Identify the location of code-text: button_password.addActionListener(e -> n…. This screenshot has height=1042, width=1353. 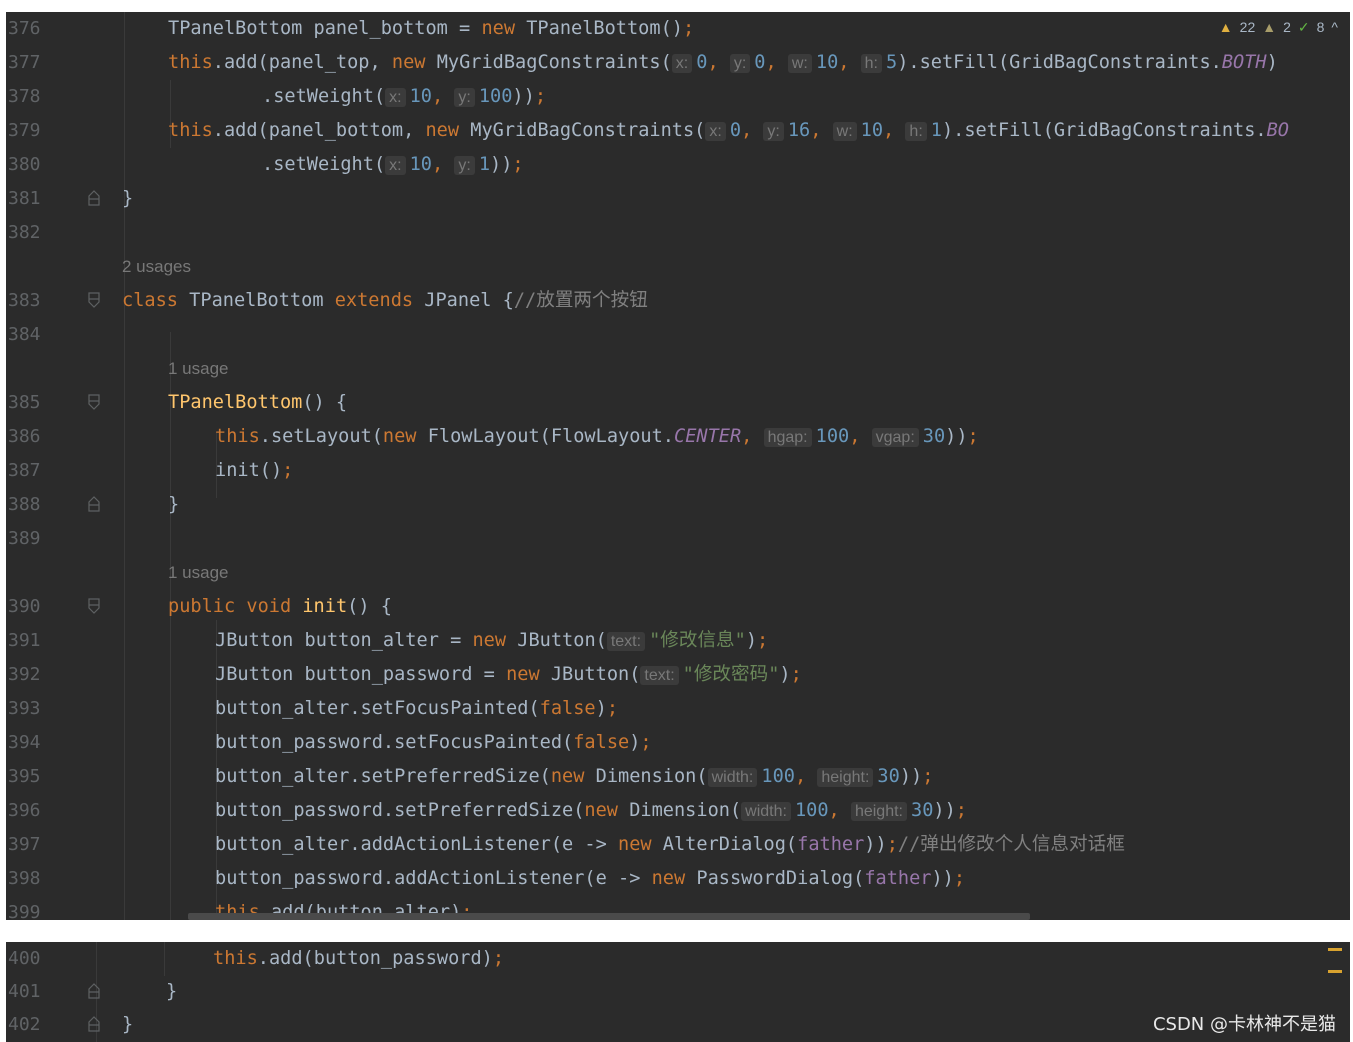
(590, 879).